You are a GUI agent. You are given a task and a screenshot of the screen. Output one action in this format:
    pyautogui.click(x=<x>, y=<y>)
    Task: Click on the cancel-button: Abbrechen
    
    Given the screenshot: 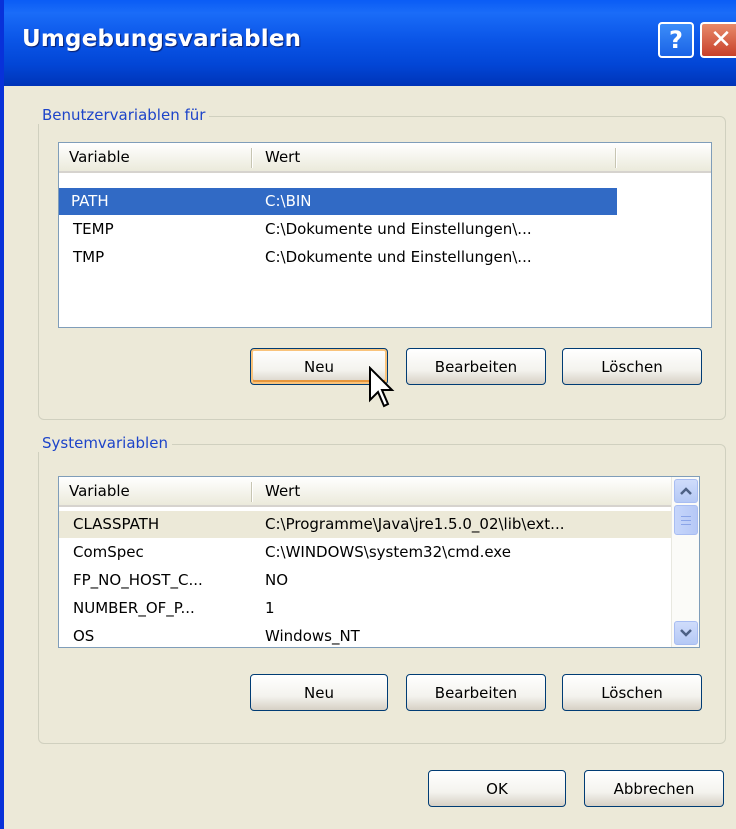 What is the action you would take?
    pyautogui.click(x=654, y=788)
    